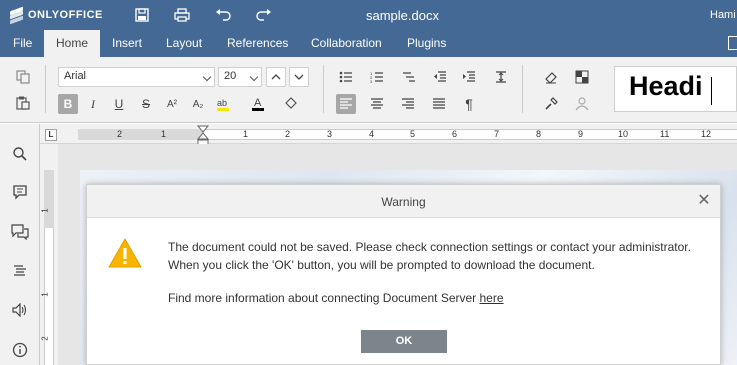  I want to click on align-center-button, so click(377, 104).